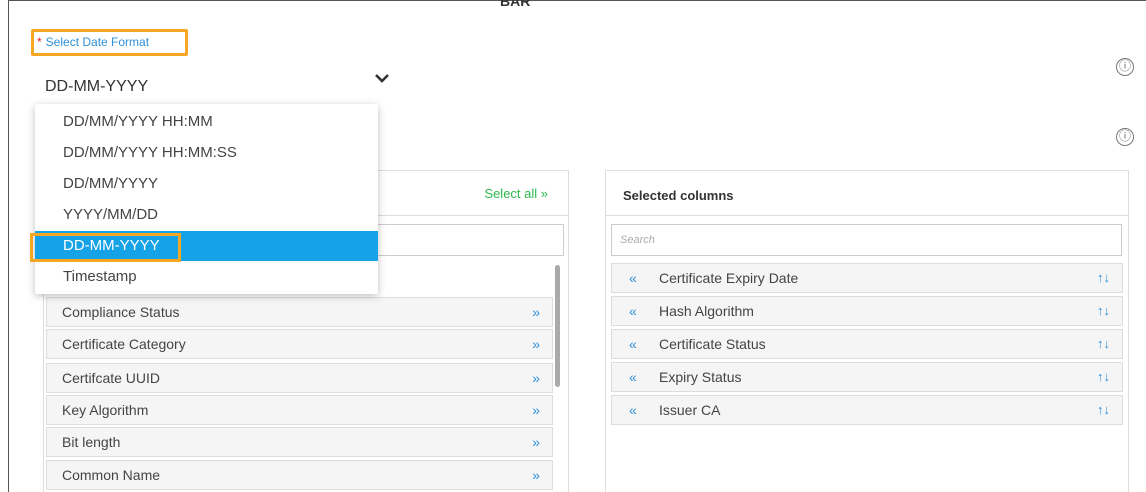 The height and width of the screenshot is (492, 1146). Describe the element at coordinates (111, 378) in the screenshot. I see `list-item-label: Certifcate UUID` at that location.